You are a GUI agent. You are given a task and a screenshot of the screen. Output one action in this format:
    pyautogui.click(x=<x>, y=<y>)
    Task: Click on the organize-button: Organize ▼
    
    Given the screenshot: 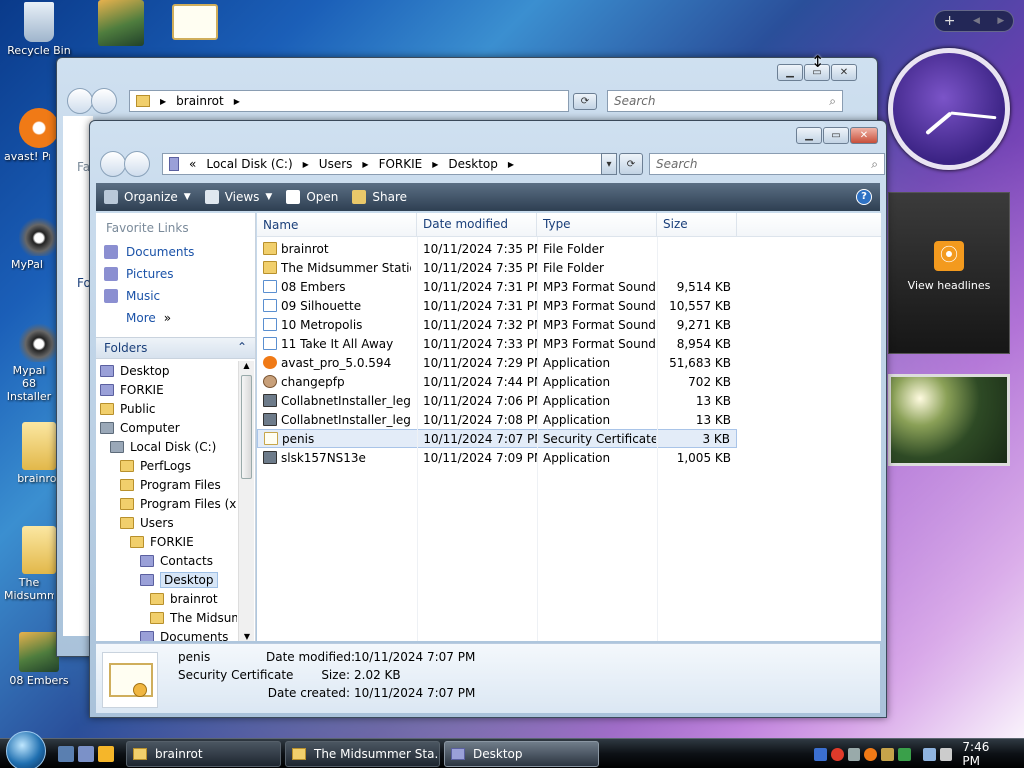 What is the action you would take?
    pyautogui.click(x=147, y=197)
    